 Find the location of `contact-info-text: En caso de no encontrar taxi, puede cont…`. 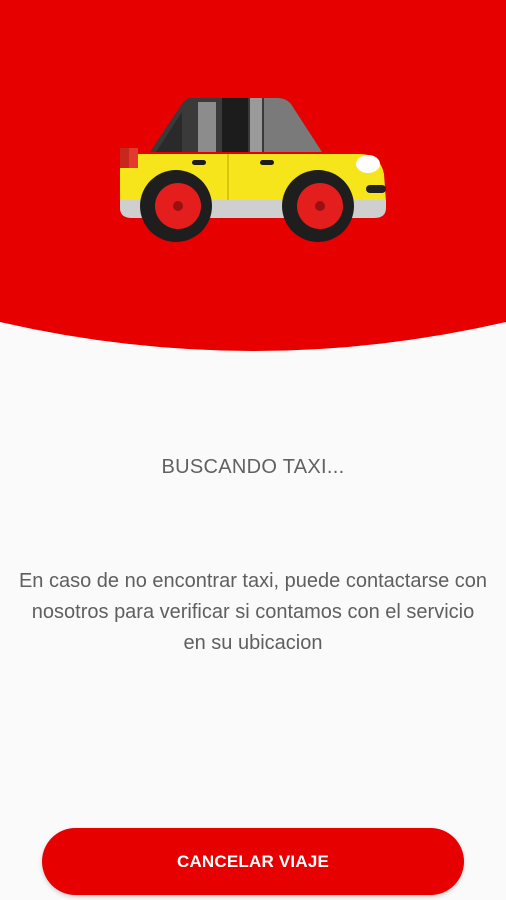

contact-info-text: En caso de no encontrar taxi, puede cont… is located at coordinates (253, 612).